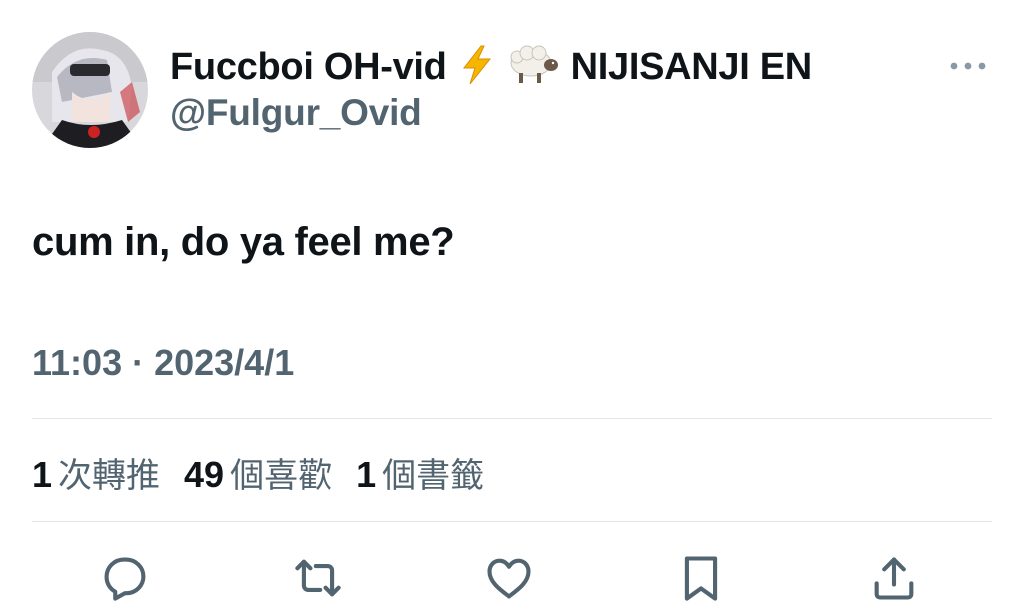 The image size is (1024, 610). What do you see at coordinates (90, 90) in the screenshot?
I see `avatar` at bounding box center [90, 90].